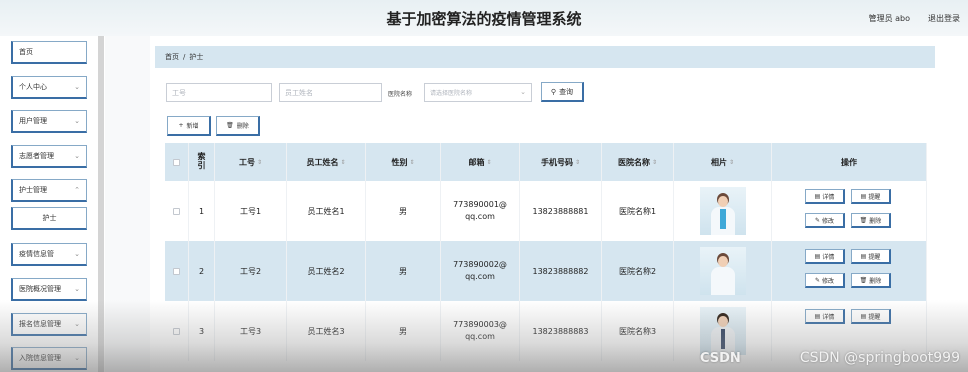 The image size is (968, 372). What do you see at coordinates (179, 92) in the screenshot?
I see `job-number-placeholder: 工号` at bounding box center [179, 92].